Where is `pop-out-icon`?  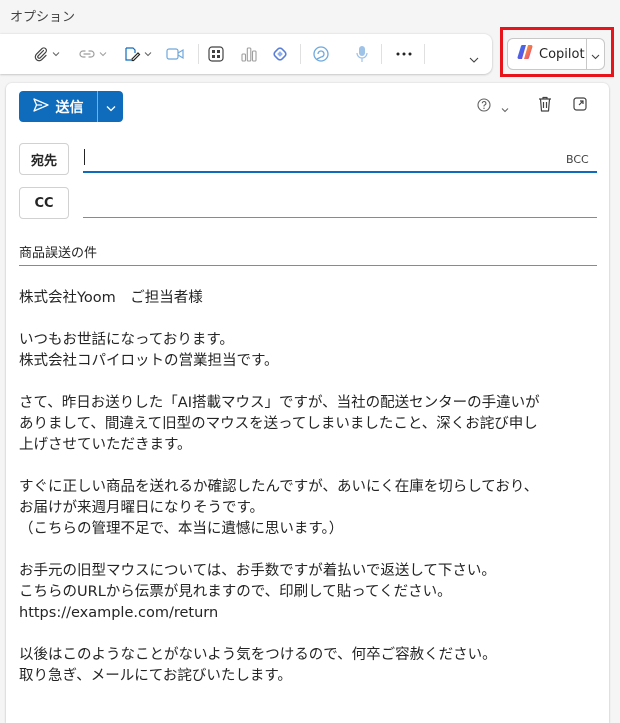 pop-out-icon is located at coordinates (580, 106).